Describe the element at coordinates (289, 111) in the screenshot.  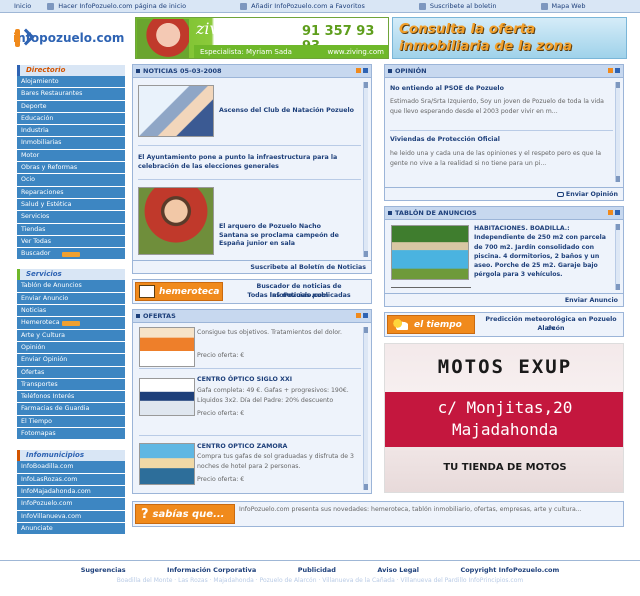
I see `news-link-1: Ascenso del Club de Natación Pozuelo` at that location.